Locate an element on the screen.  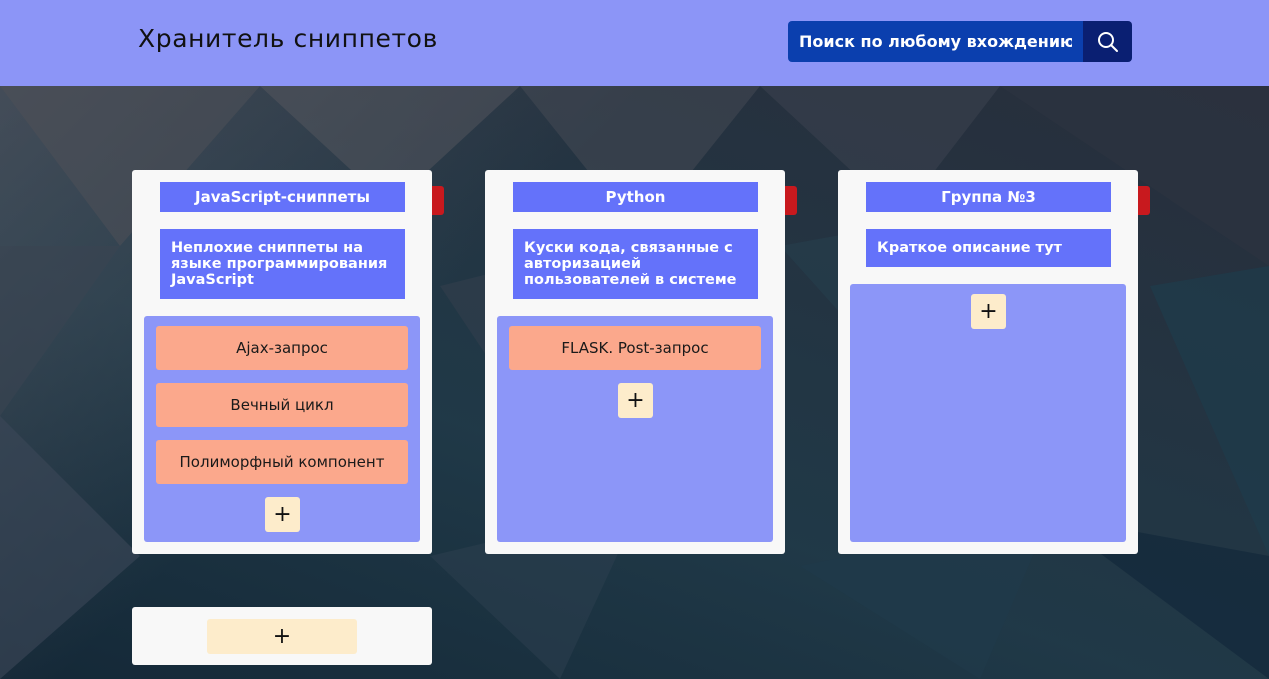
new-group-panel: + is located at coordinates (282, 636).